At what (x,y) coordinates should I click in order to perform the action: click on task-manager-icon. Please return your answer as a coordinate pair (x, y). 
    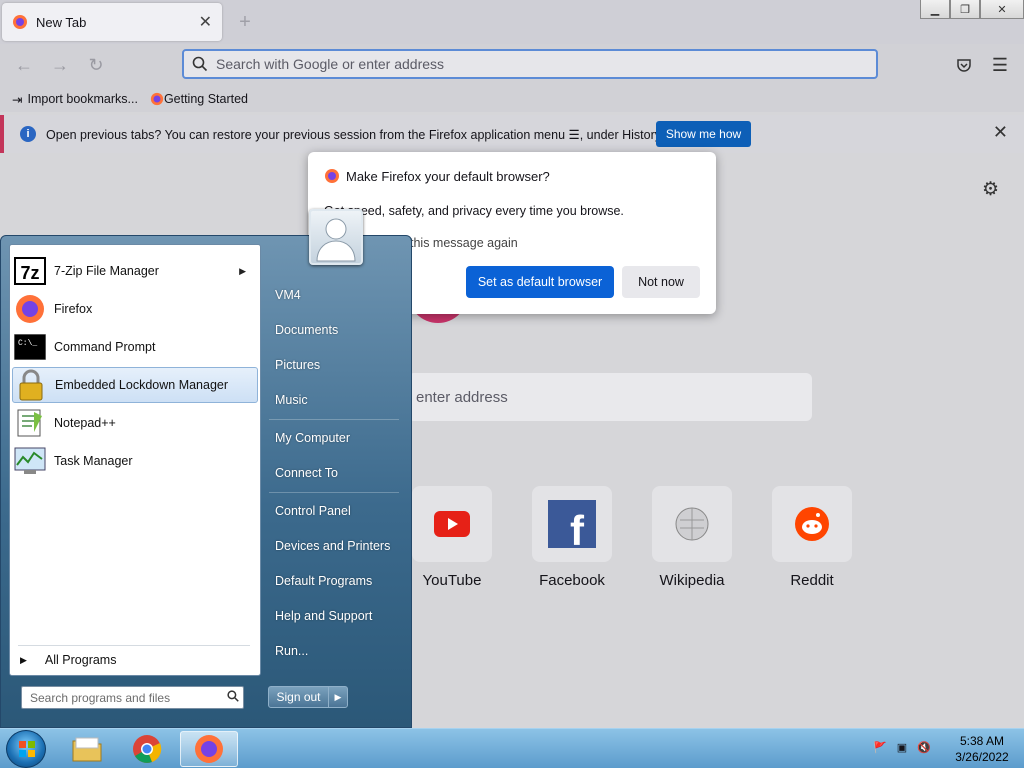
    Looking at the image, I should click on (30, 461).